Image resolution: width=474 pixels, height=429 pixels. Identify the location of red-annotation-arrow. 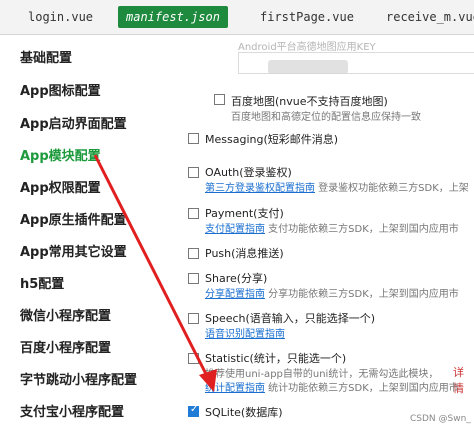
(155, 273).